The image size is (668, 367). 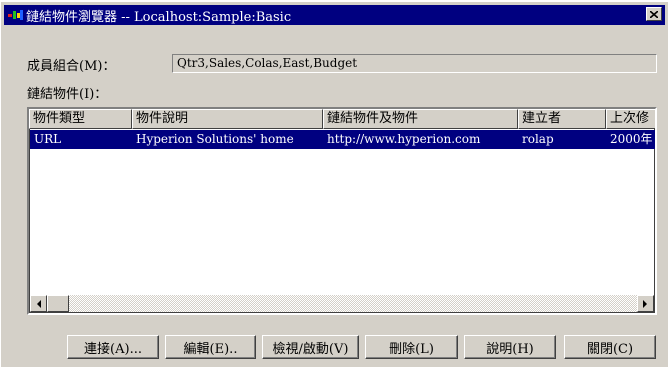 What do you see at coordinates (159, 17) in the screenshot?
I see `window-title: 鏈結物件瀏覽器 -- Localhost:Sample:Basic` at bounding box center [159, 17].